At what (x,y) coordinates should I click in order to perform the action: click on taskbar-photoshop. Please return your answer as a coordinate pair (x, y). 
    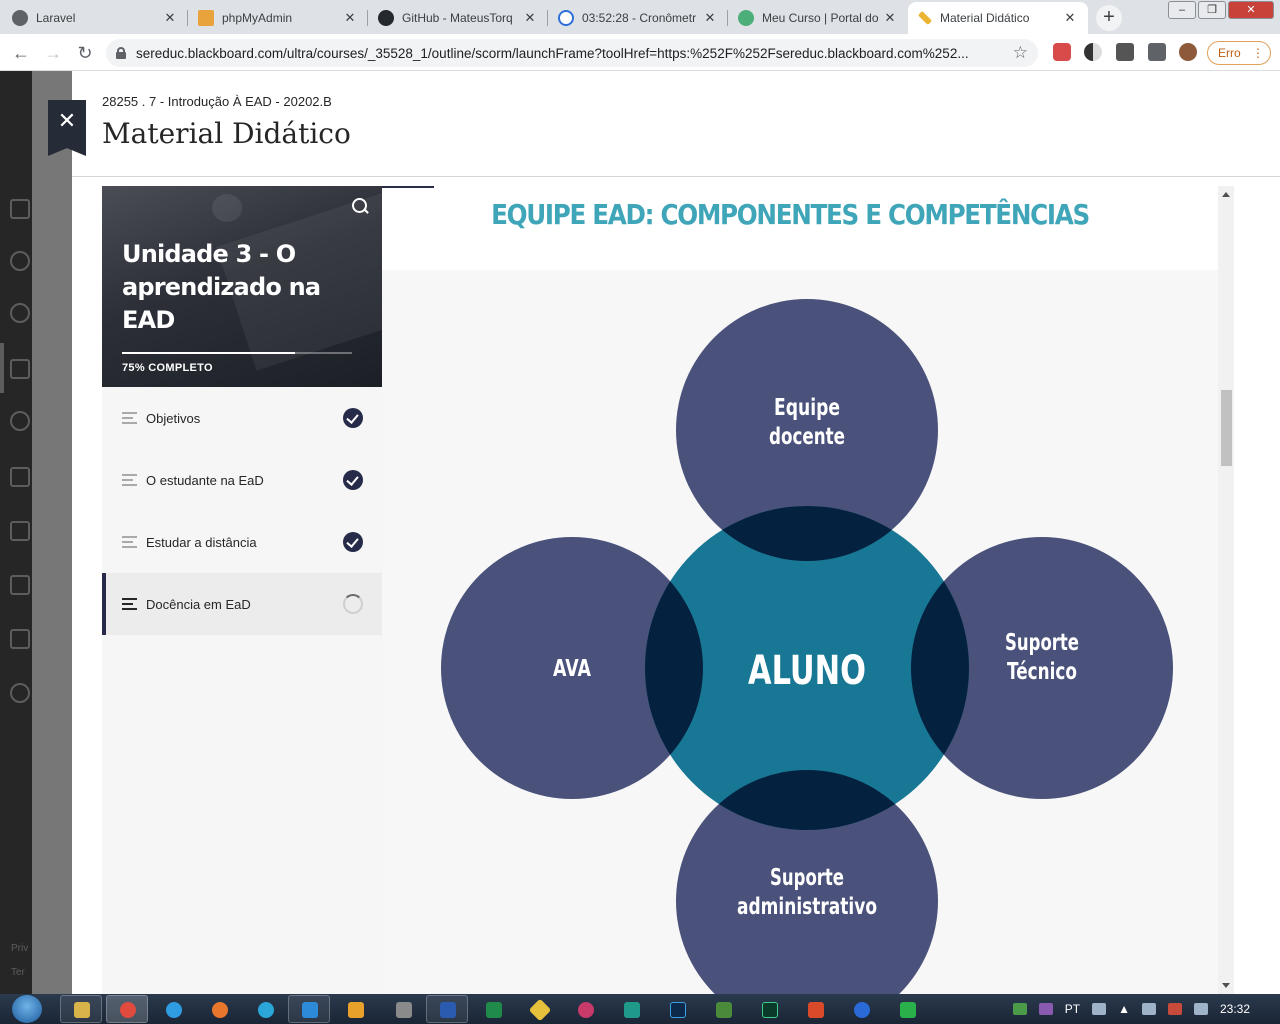
    Looking at the image, I should click on (677, 1009).